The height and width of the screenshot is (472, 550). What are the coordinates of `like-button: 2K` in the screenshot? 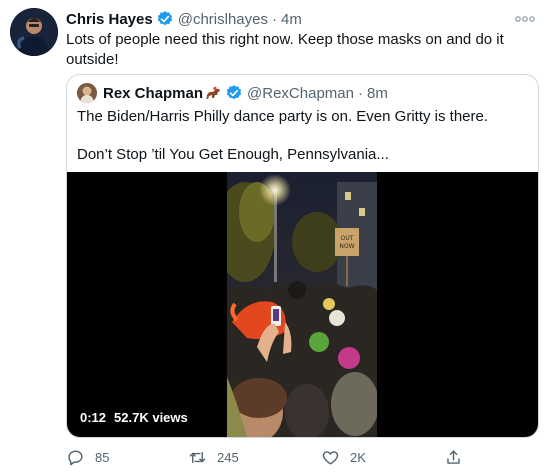 It's located at (343, 457).